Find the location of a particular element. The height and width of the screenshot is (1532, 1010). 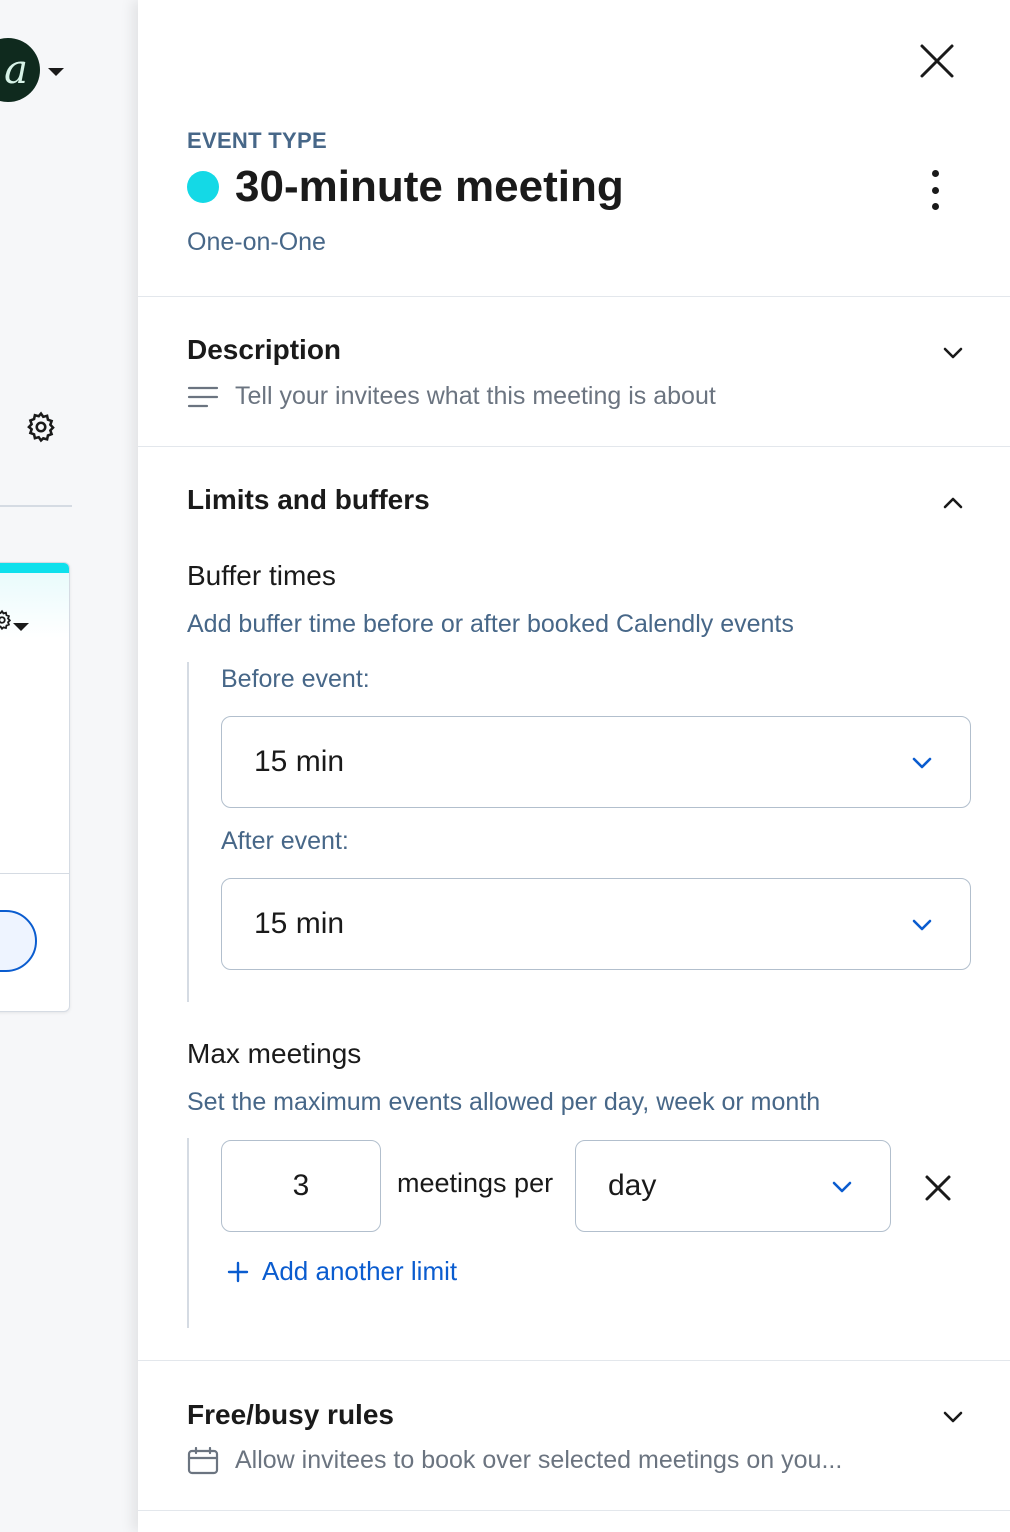

meetings-per-label: meetings per is located at coordinates (475, 1183).